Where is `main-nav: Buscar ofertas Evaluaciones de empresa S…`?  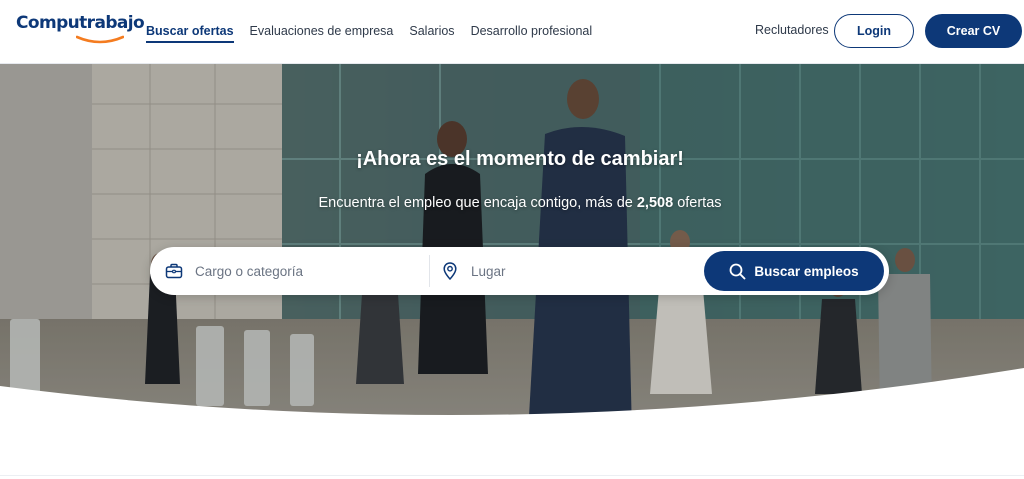 main-nav: Buscar ofertas Evaluaciones de empresa S… is located at coordinates (377, 31).